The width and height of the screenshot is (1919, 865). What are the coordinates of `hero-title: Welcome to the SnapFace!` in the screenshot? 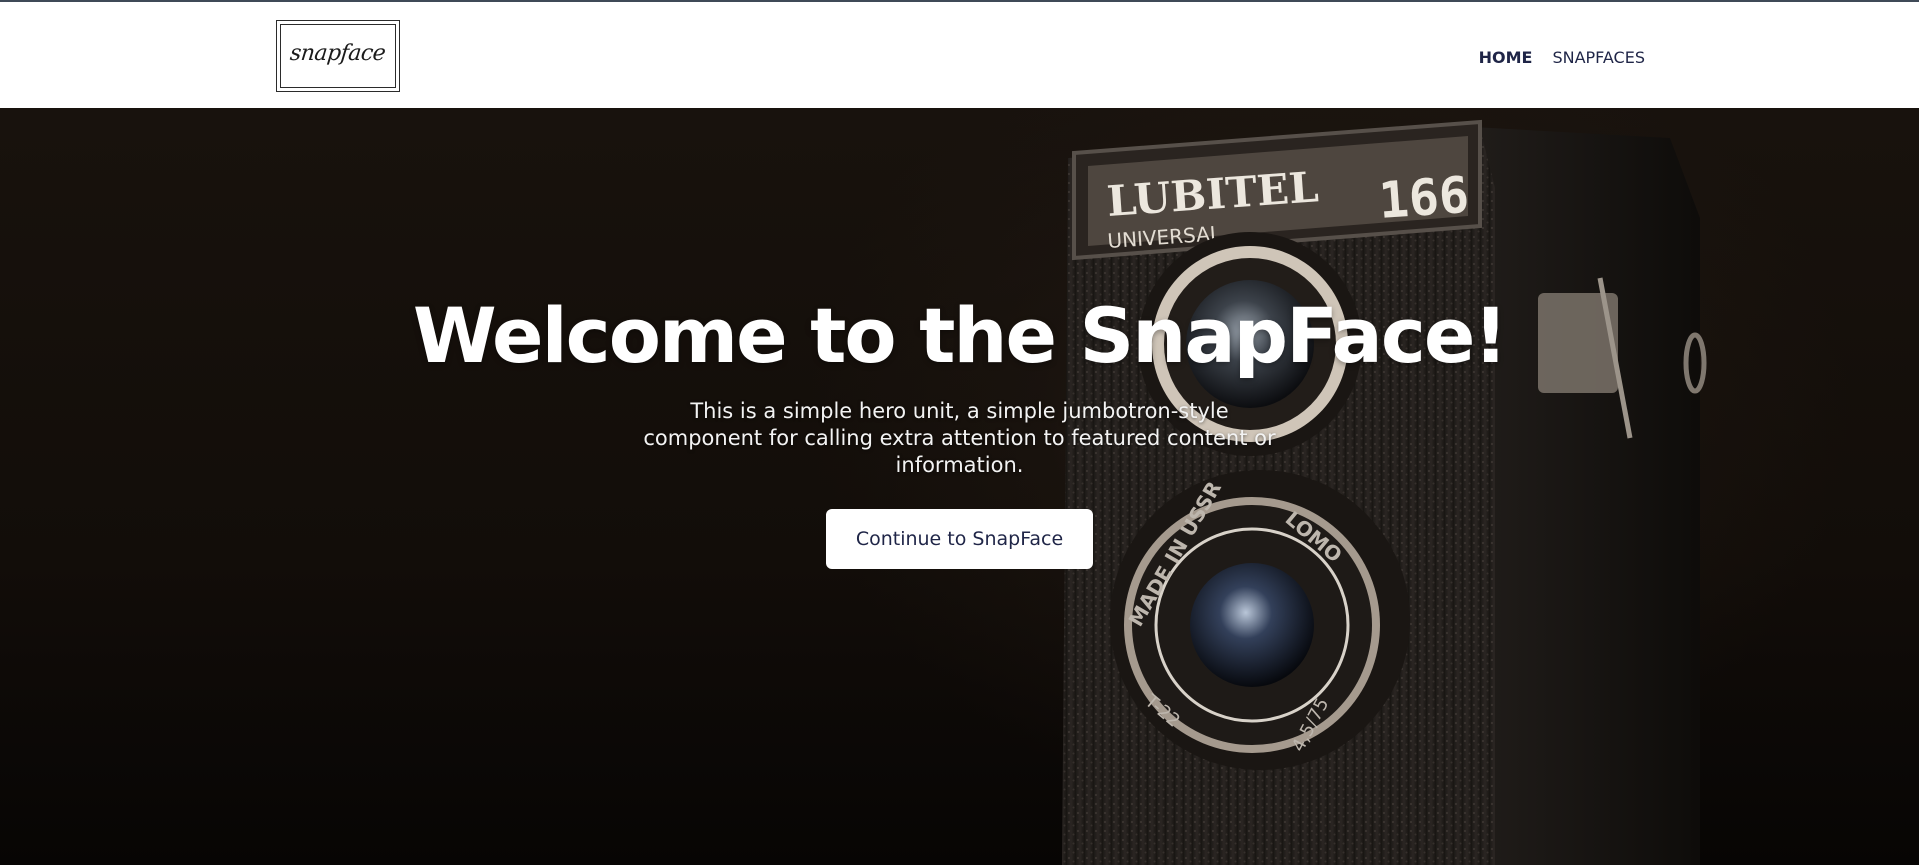 It's located at (960, 335).